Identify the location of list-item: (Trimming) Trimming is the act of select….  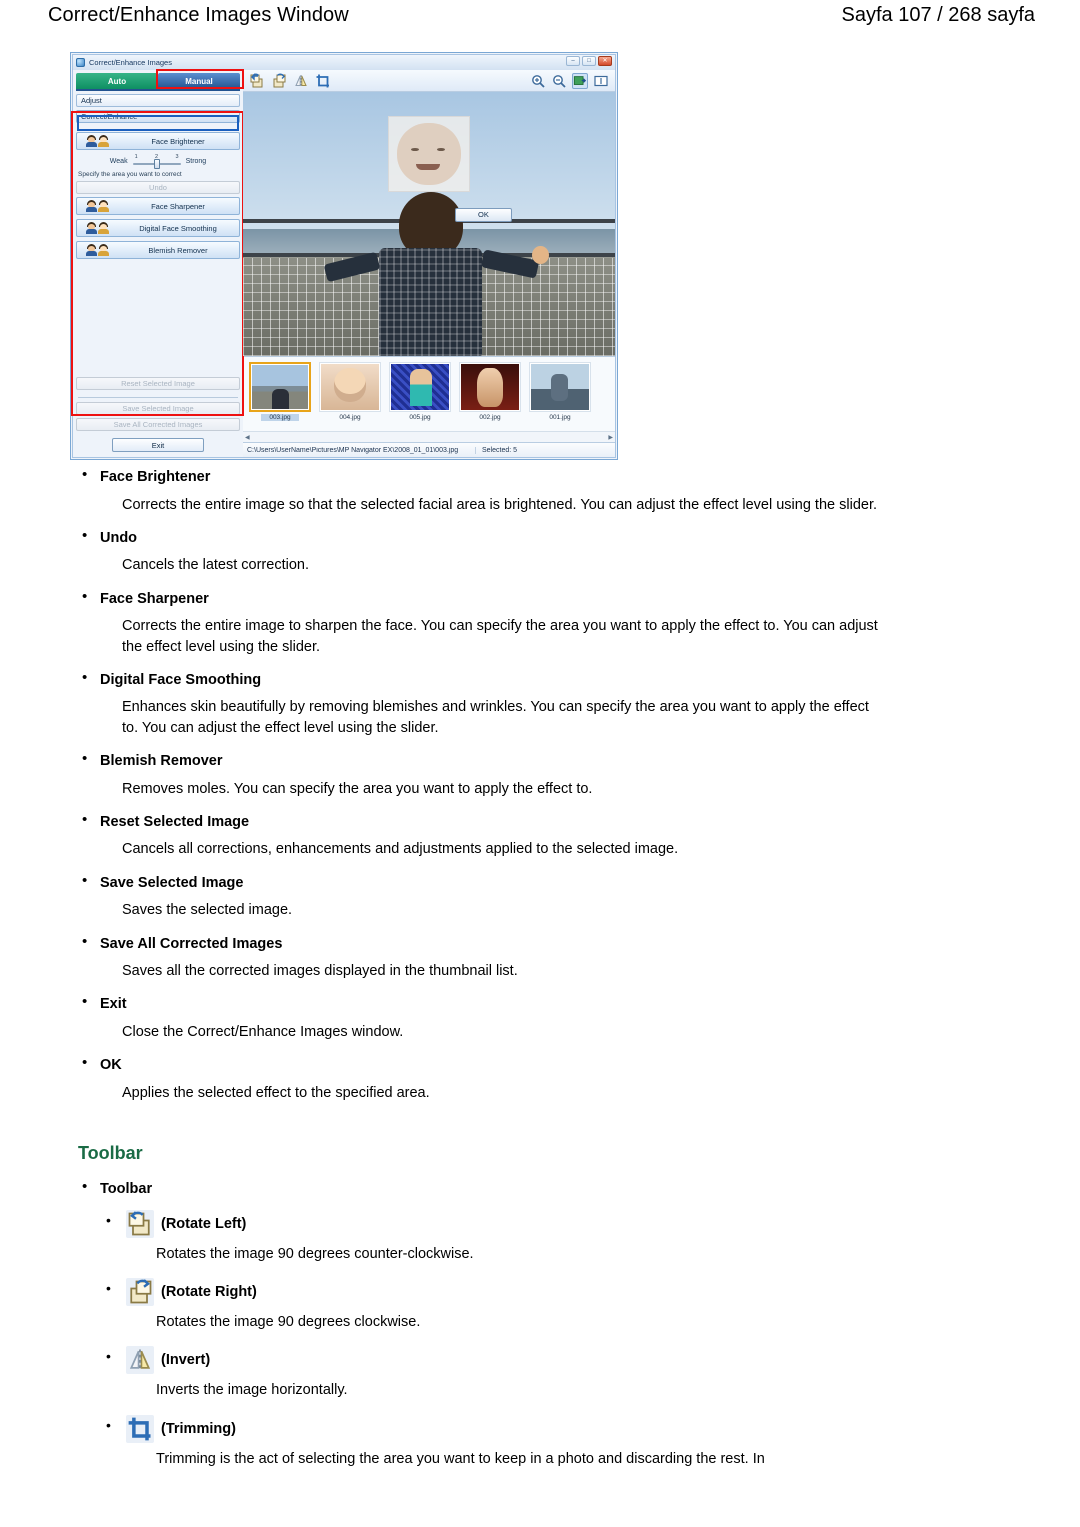
(489, 1441).